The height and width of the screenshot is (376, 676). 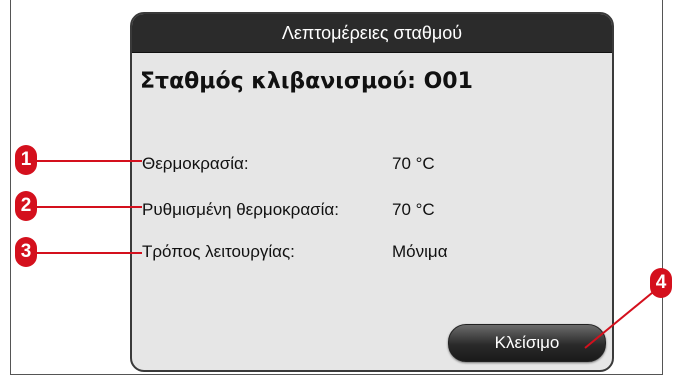 I want to click on callout-badge-2: 2, so click(x=26, y=206).